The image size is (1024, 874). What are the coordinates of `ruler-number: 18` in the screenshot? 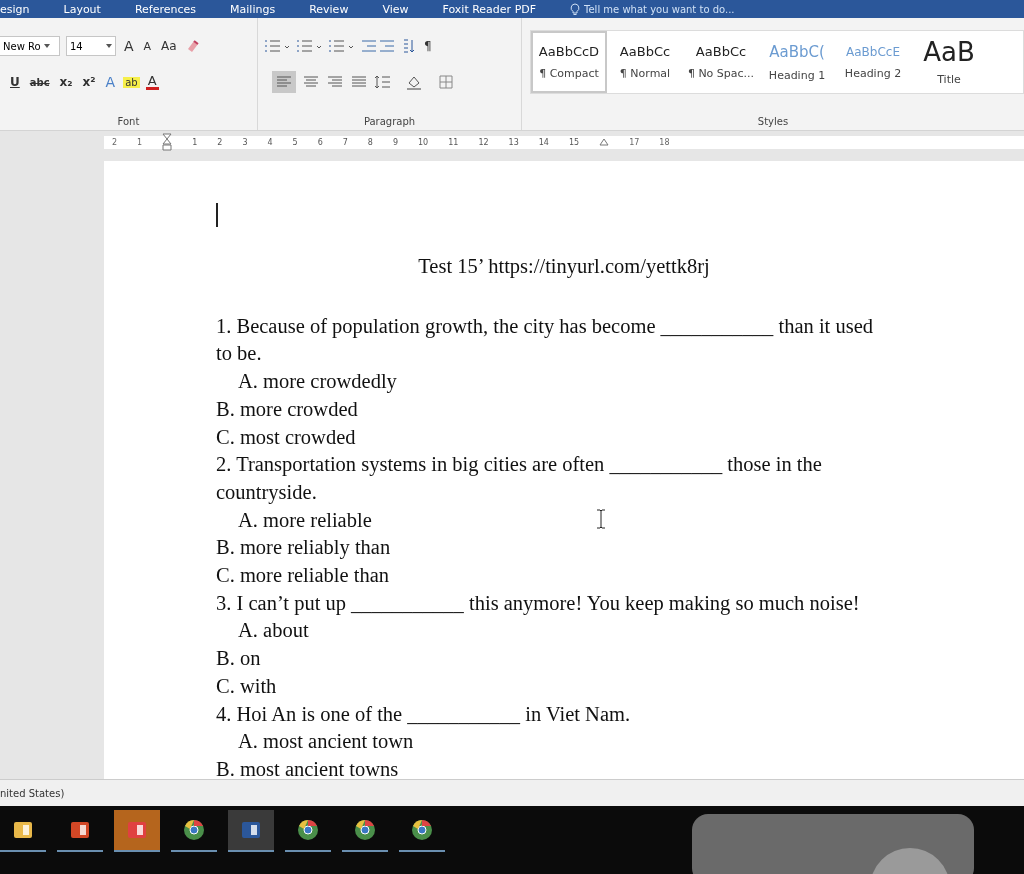 It's located at (664, 142).